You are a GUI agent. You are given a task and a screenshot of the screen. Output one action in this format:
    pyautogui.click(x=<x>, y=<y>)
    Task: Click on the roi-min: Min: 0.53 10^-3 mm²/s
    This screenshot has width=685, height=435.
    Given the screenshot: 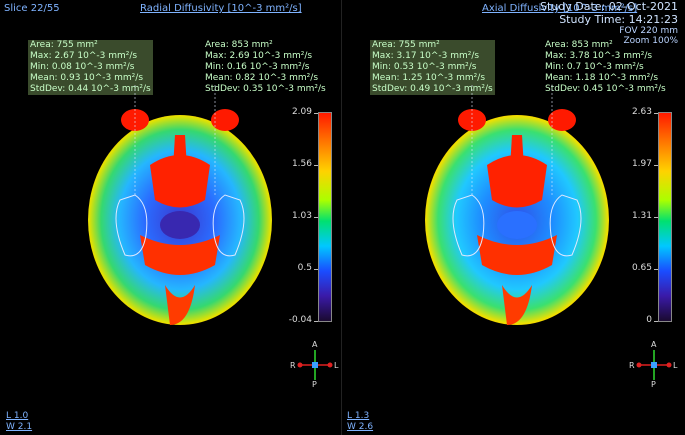 What is the action you would take?
    pyautogui.click(x=432, y=67)
    